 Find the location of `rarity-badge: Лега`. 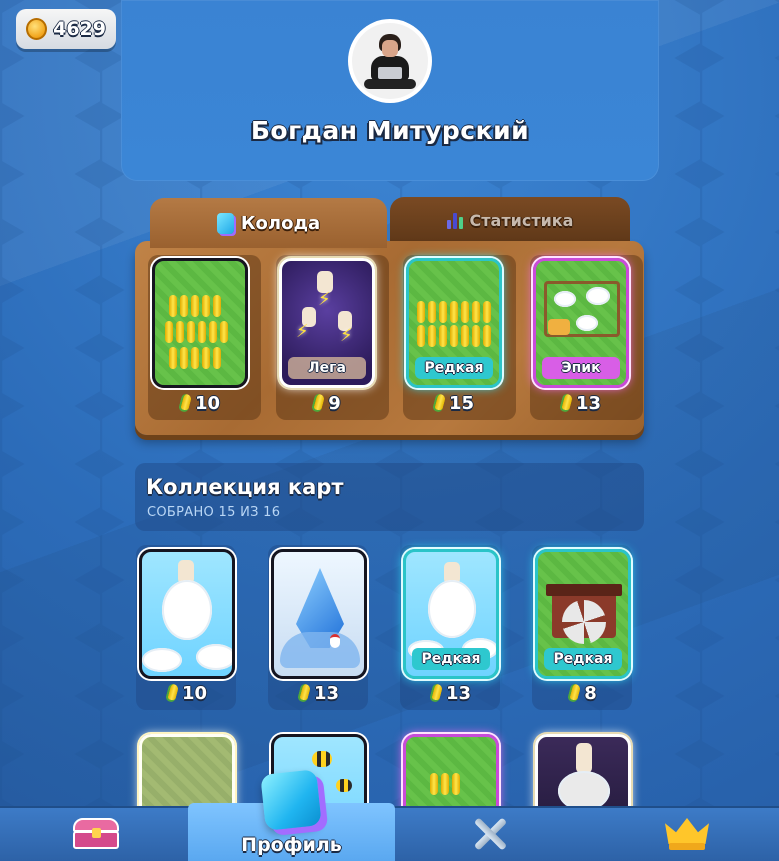

rarity-badge: Лега is located at coordinates (327, 368).